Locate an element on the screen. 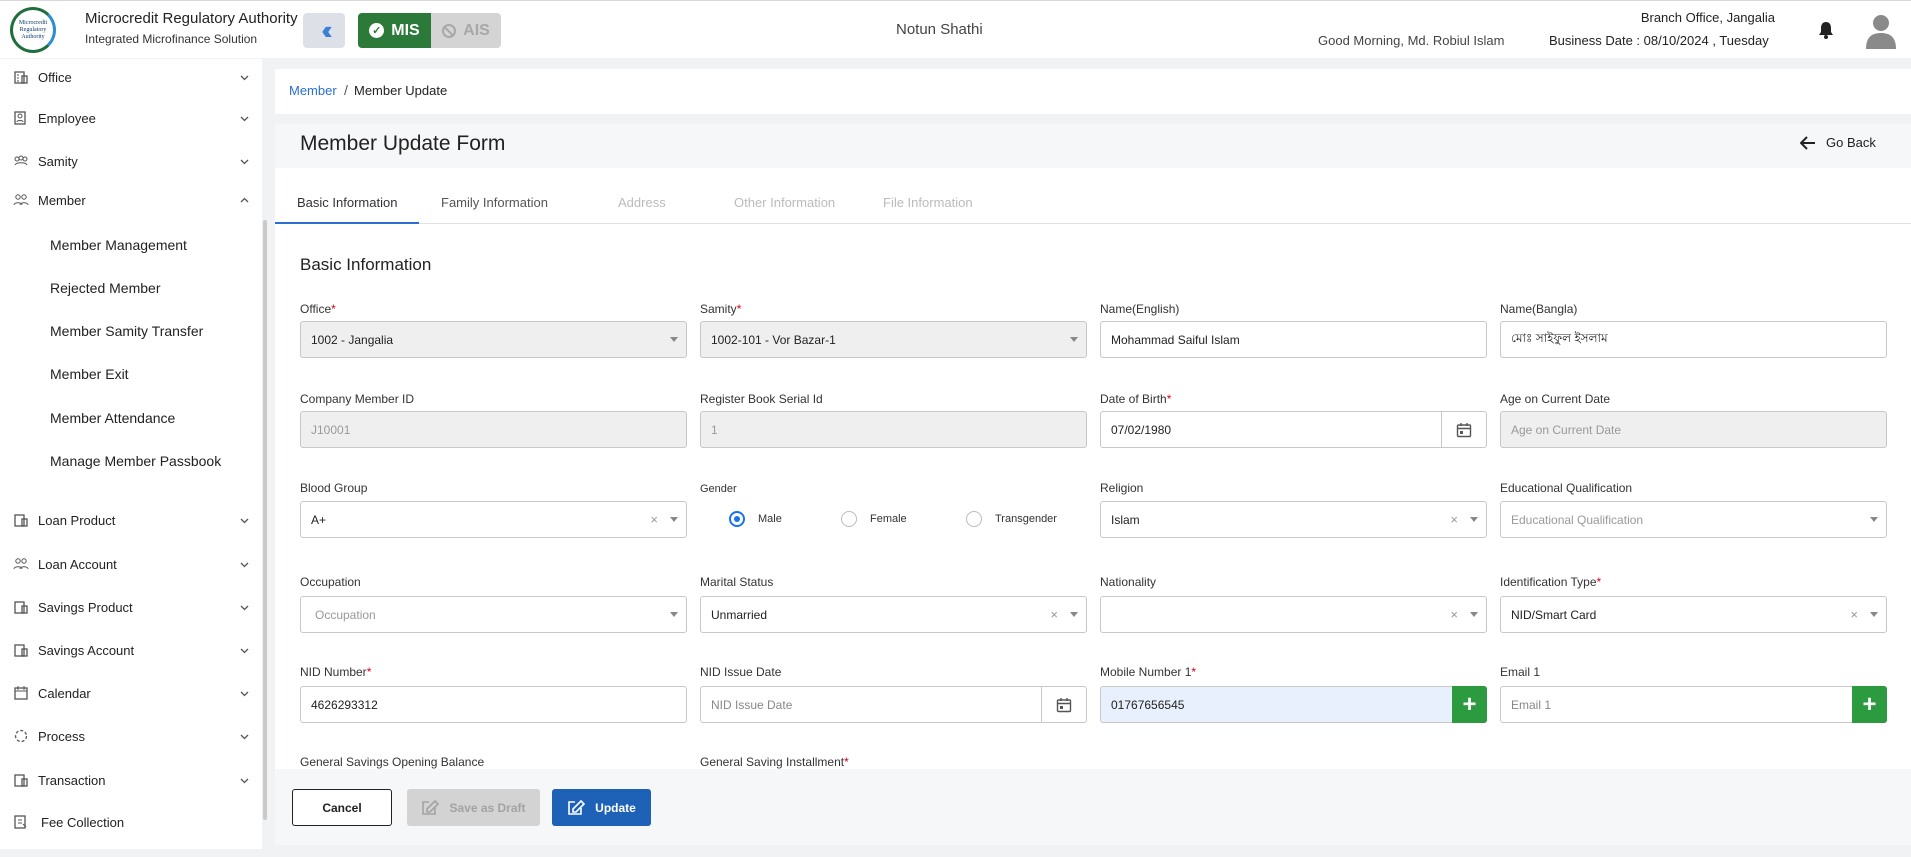  office-select: 1002 - Jangalia is located at coordinates (493, 339).